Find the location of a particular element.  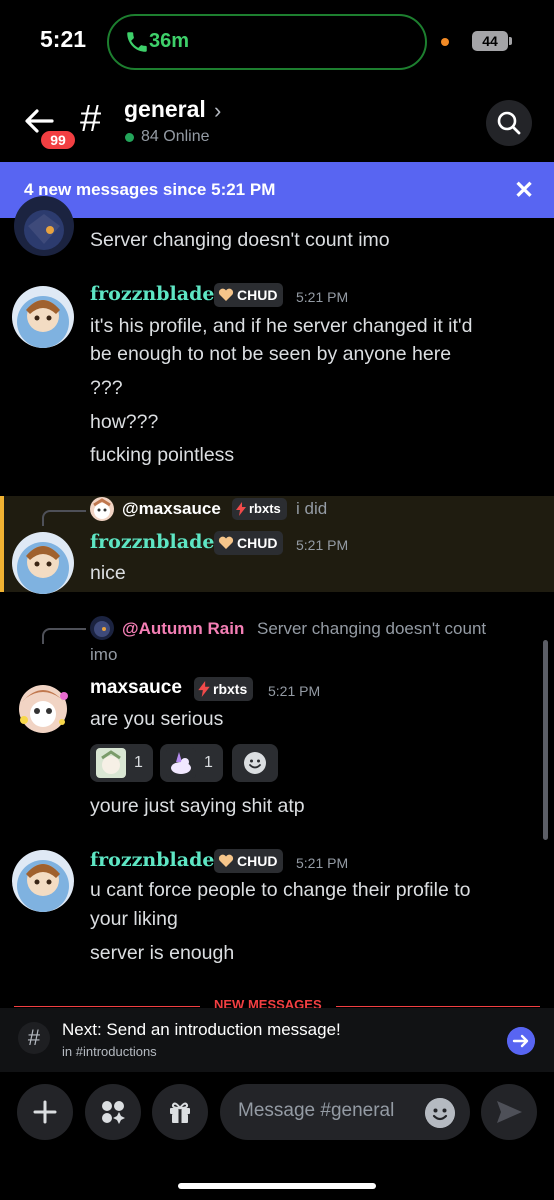

add-attachment-button is located at coordinates (45, 1112).